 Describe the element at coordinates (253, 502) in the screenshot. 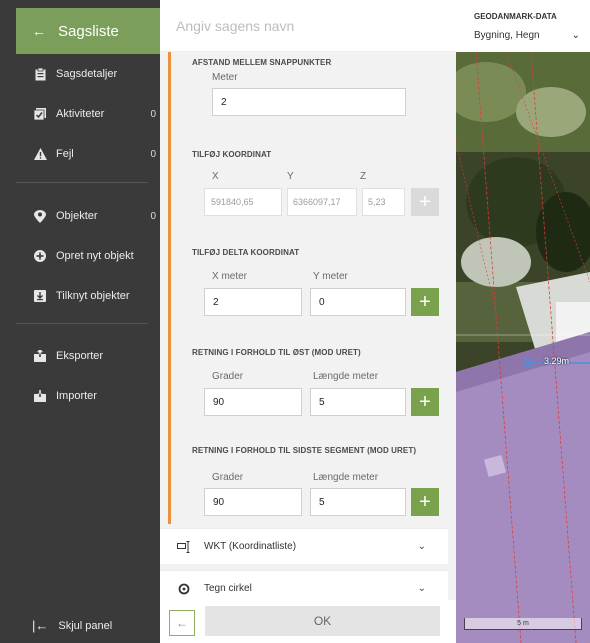

I see `segment-degrees-input: 90` at that location.